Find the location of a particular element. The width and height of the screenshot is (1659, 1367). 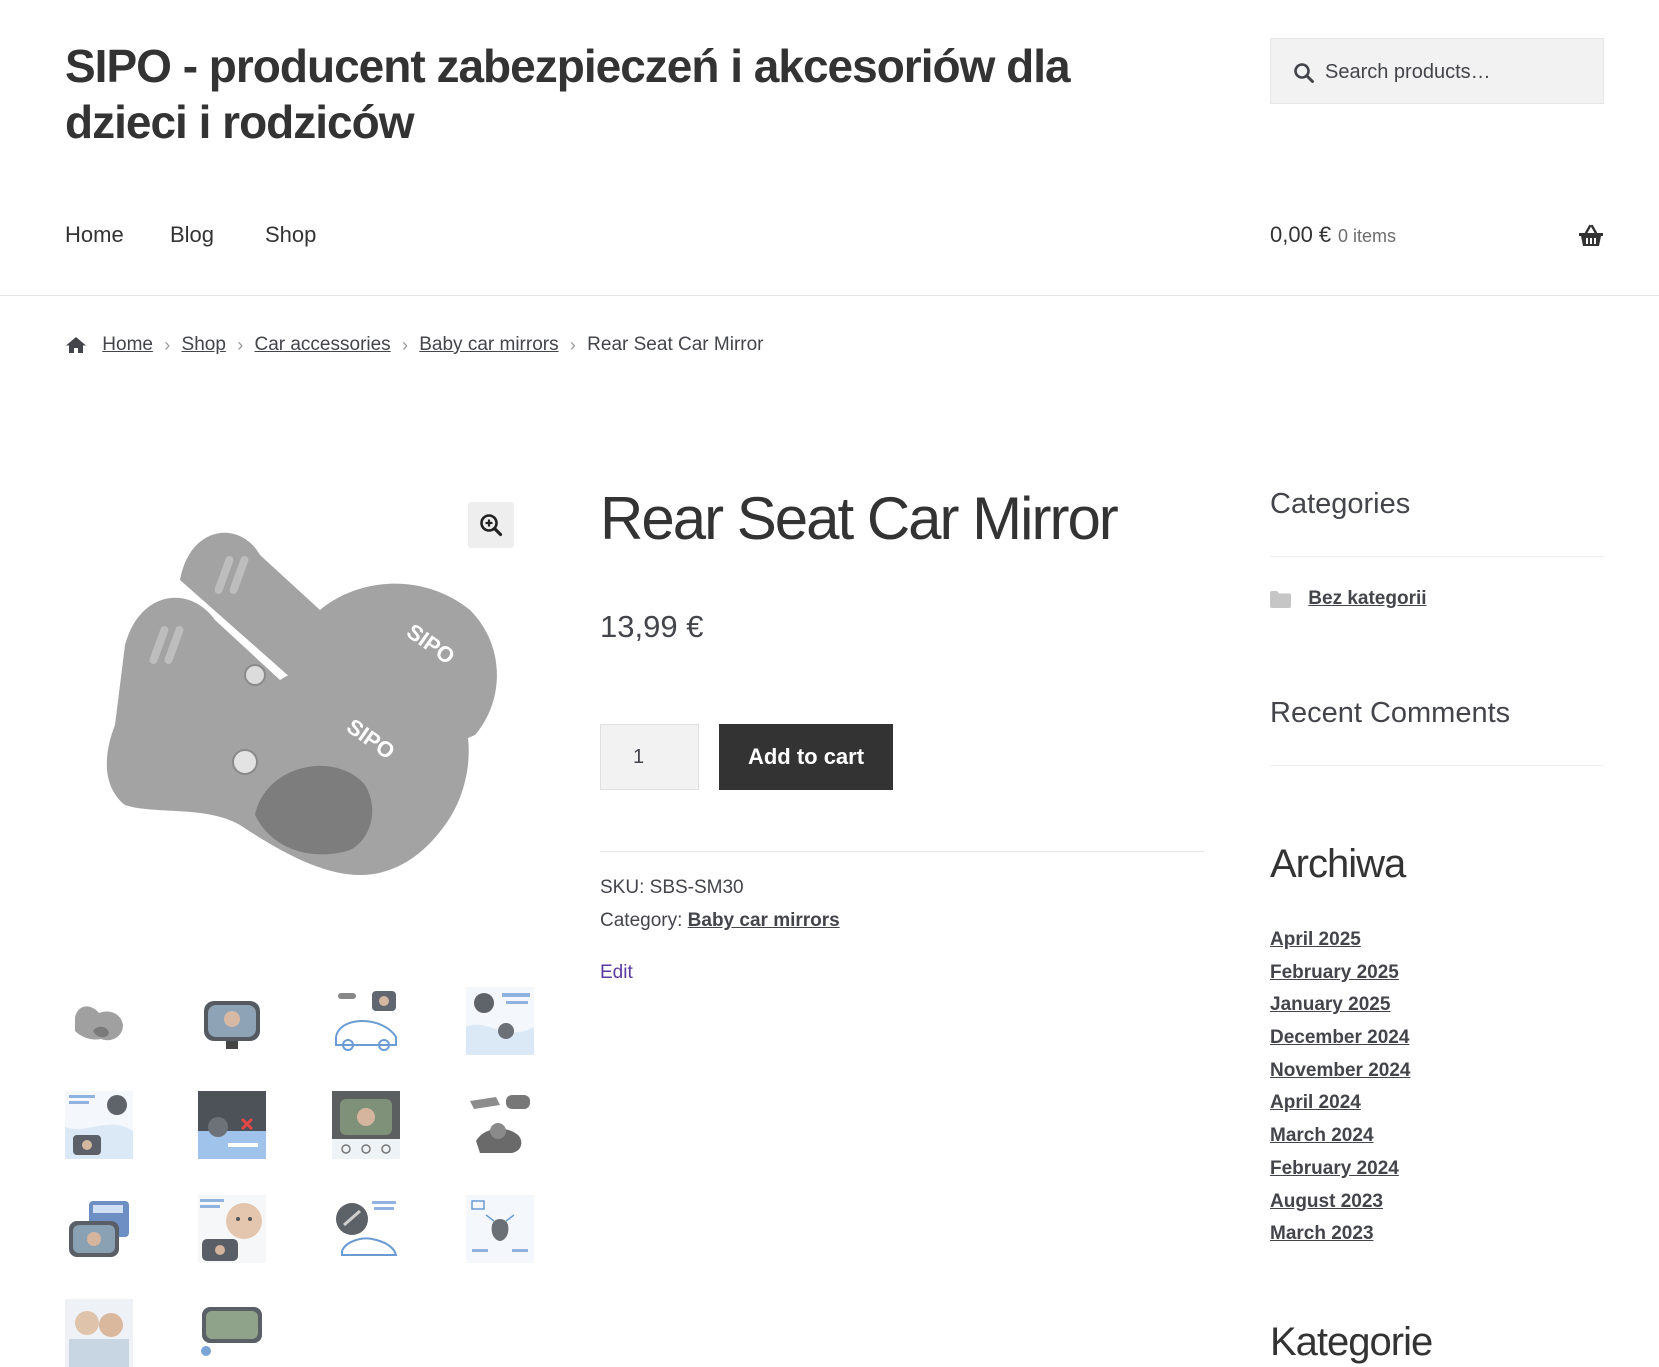

breadcrumb-shop: Shop is located at coordinates (204, 345).